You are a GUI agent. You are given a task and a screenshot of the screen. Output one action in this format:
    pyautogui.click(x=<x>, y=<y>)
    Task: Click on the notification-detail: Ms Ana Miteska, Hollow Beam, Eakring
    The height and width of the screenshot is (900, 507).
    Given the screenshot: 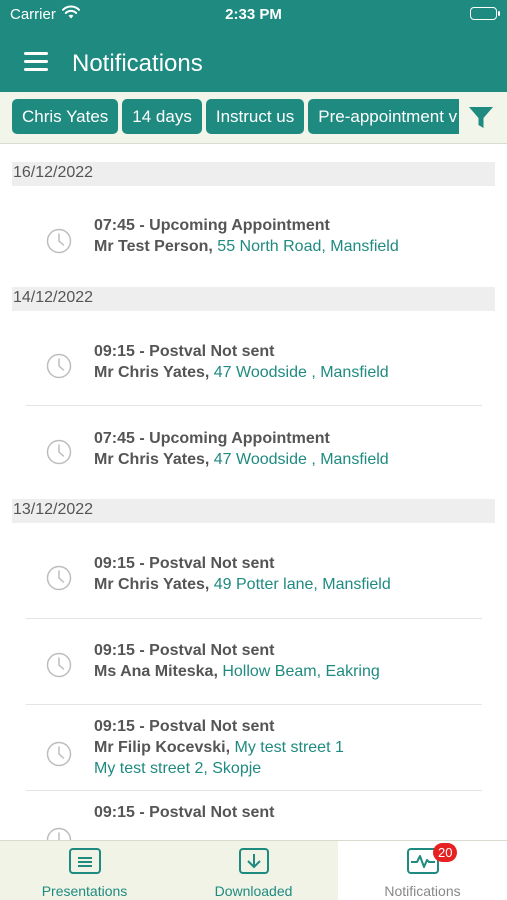 What is the action you would take?
    pyautogui.click(x=237, y=672)
    